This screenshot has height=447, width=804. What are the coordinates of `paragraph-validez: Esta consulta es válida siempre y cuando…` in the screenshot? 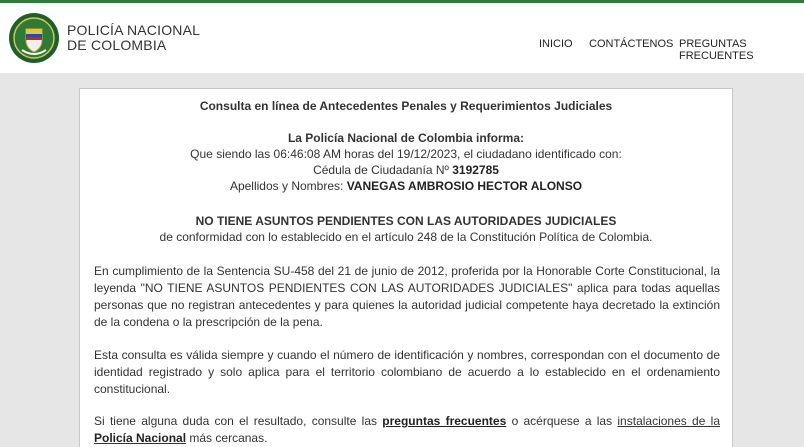 It's located at (407, 372).